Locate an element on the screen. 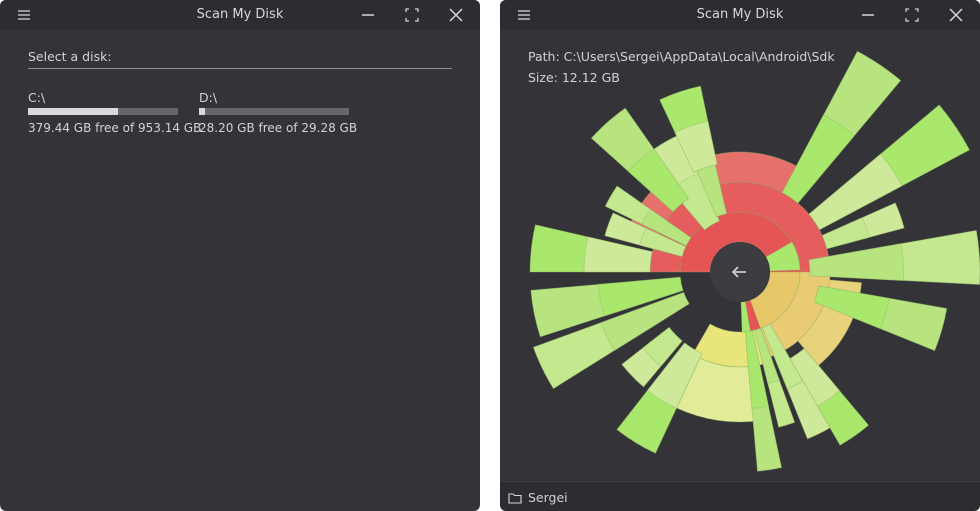 The width and height of the screenshot is (980, 511). disk-space-info: 28.20 GB free of 29.28 GB is located at coordinates (278, 128).